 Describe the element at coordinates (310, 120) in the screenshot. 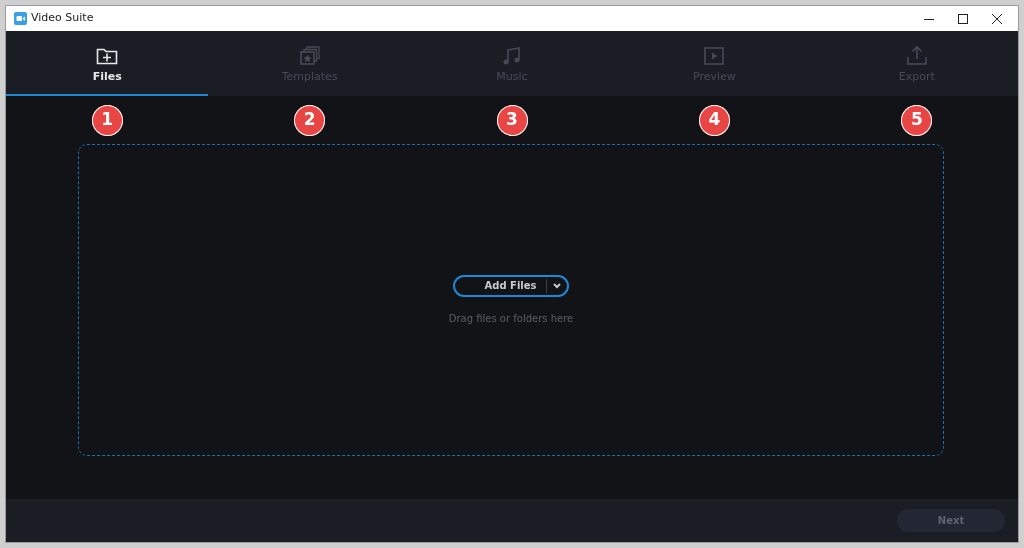

I see `step-number: 2` at that location.